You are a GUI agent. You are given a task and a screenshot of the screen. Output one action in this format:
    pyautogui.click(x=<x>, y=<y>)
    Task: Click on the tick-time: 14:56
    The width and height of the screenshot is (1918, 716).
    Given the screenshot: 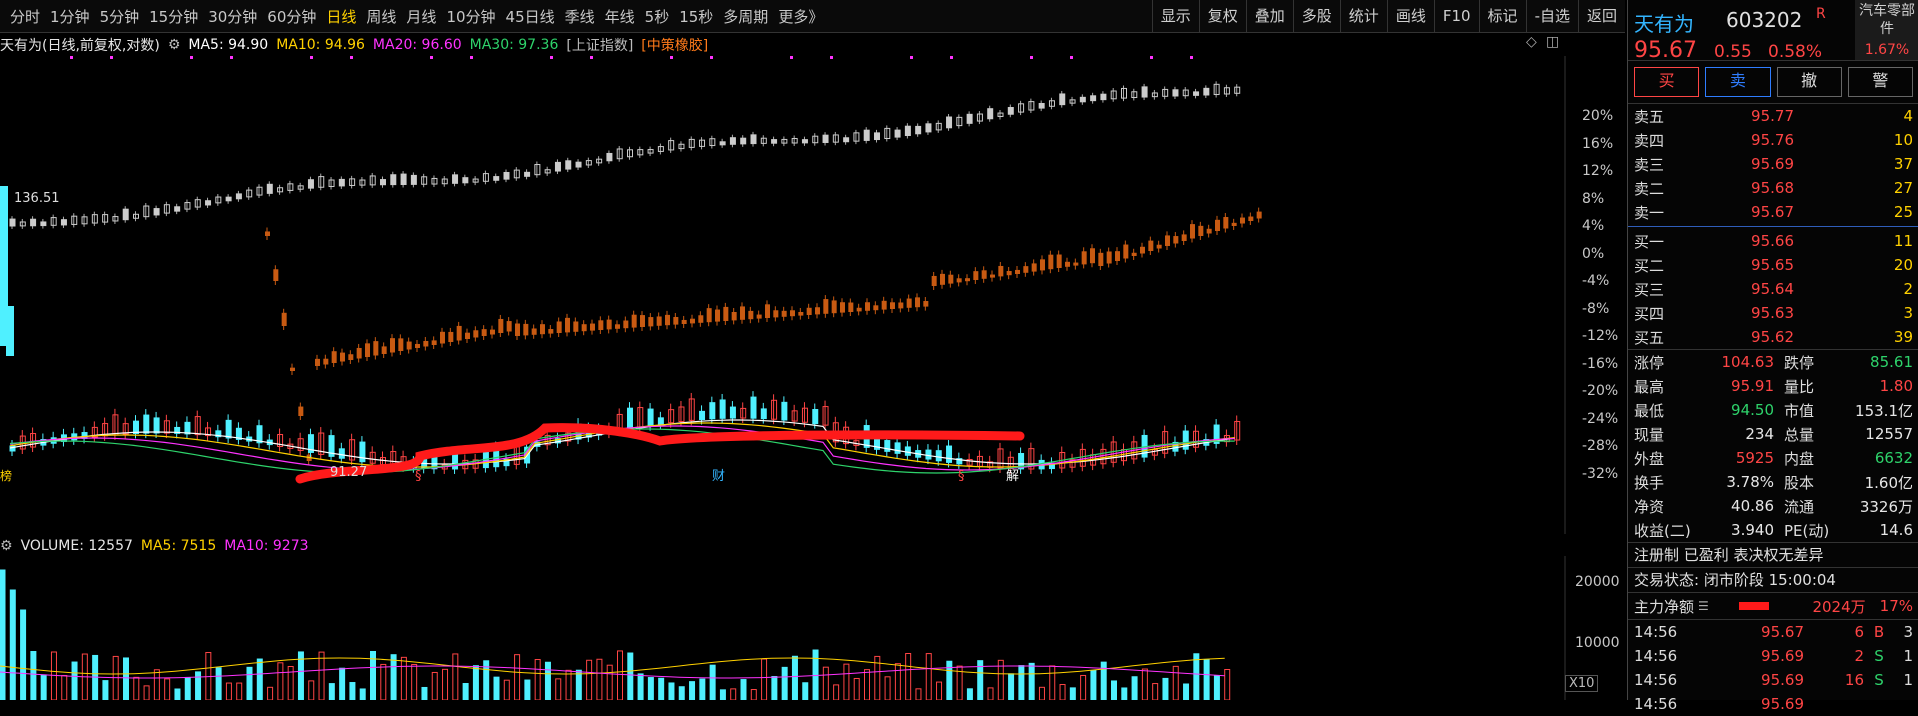 What is the action you would take?
    pyautogui.click(x=1656, y=632)
    